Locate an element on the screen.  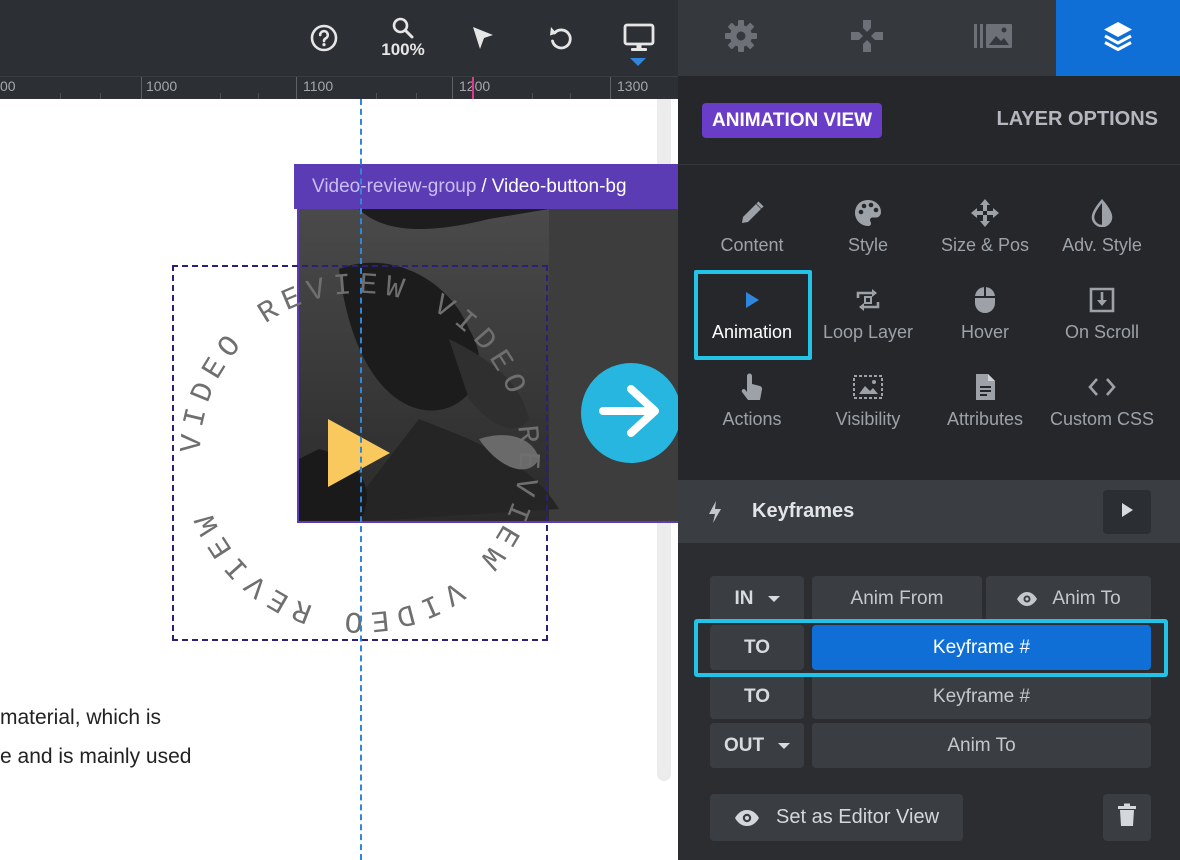
menu-item-size-pos: Size & Pos is located at coordinates (985, 232).